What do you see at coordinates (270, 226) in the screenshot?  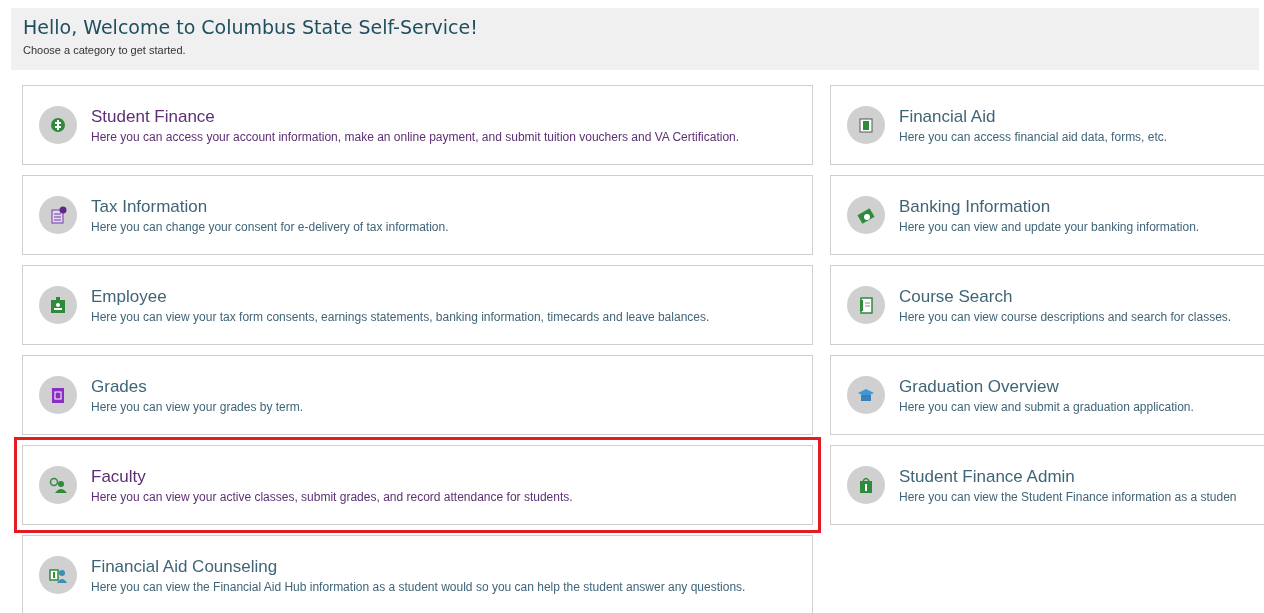 I see `category-description: Here you can change your consent for e-delivery of tax information.` at bounding box center [270, 226].